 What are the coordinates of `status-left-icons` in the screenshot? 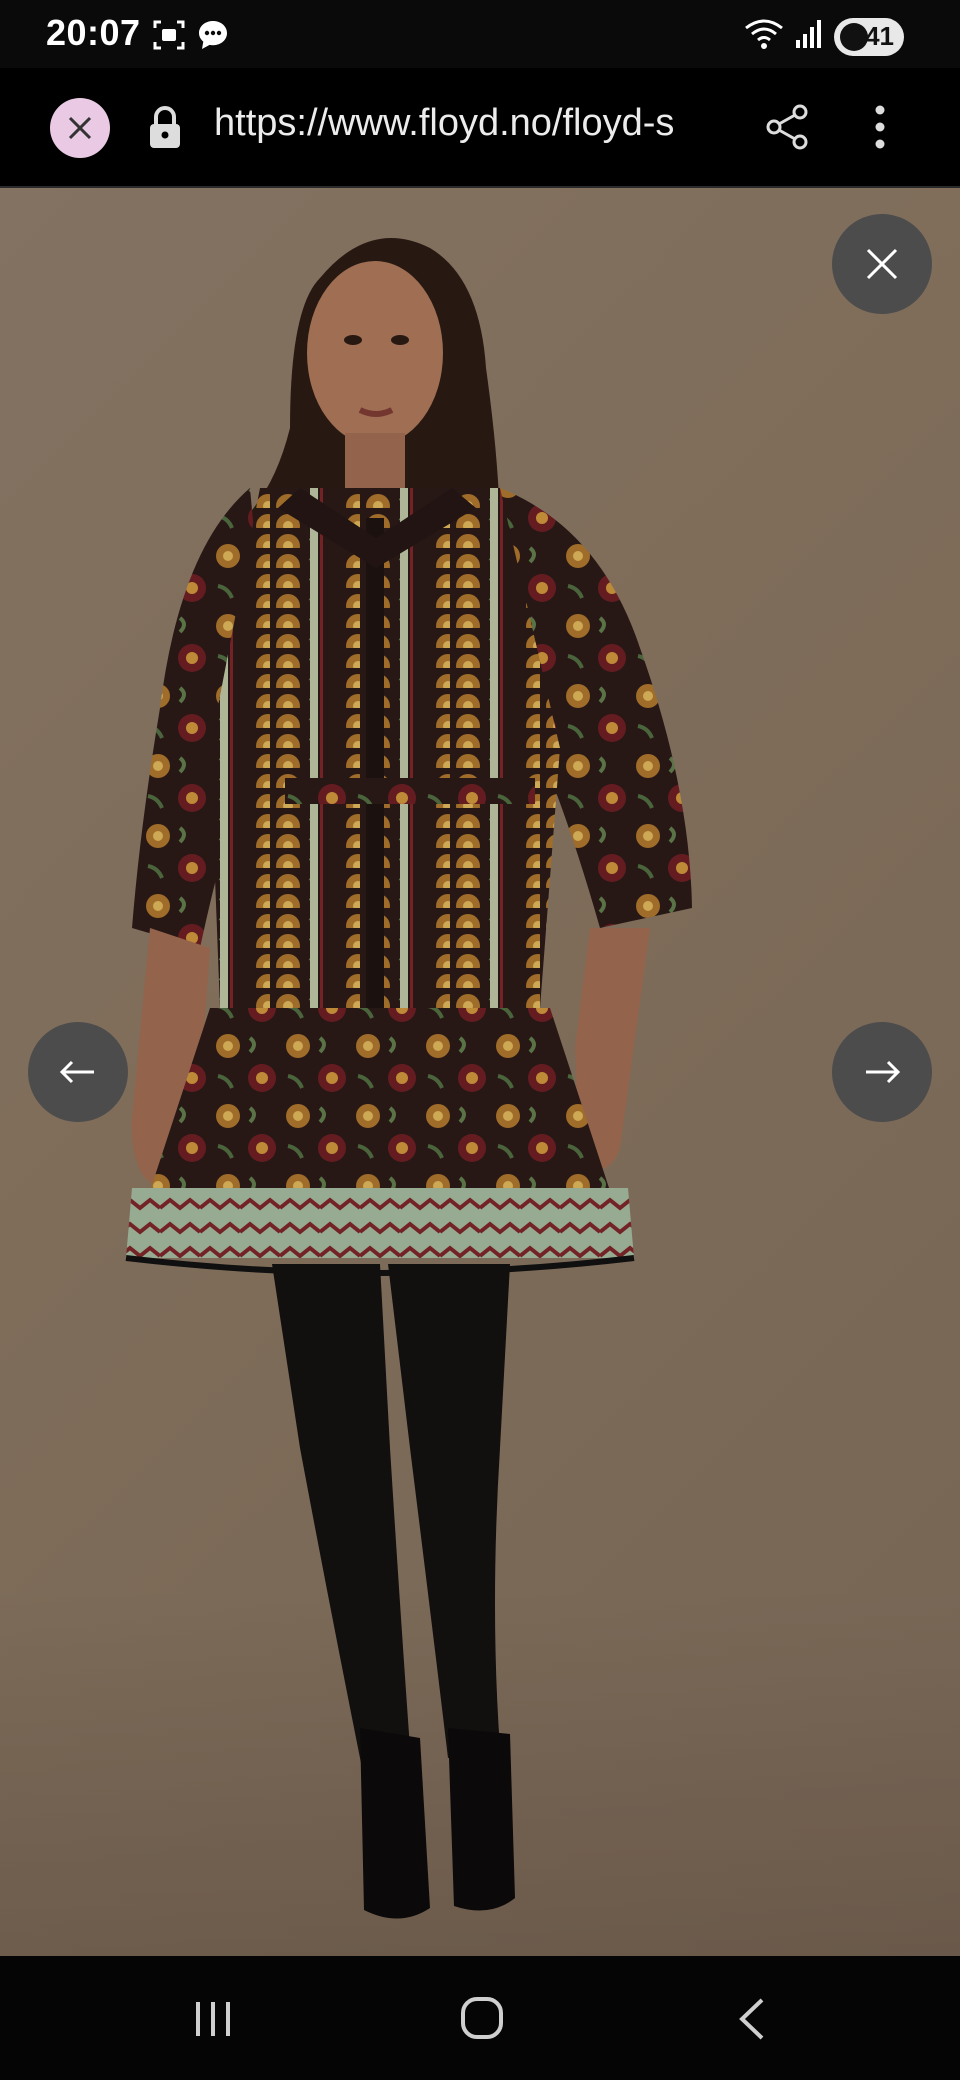 It's located at (191, 37).